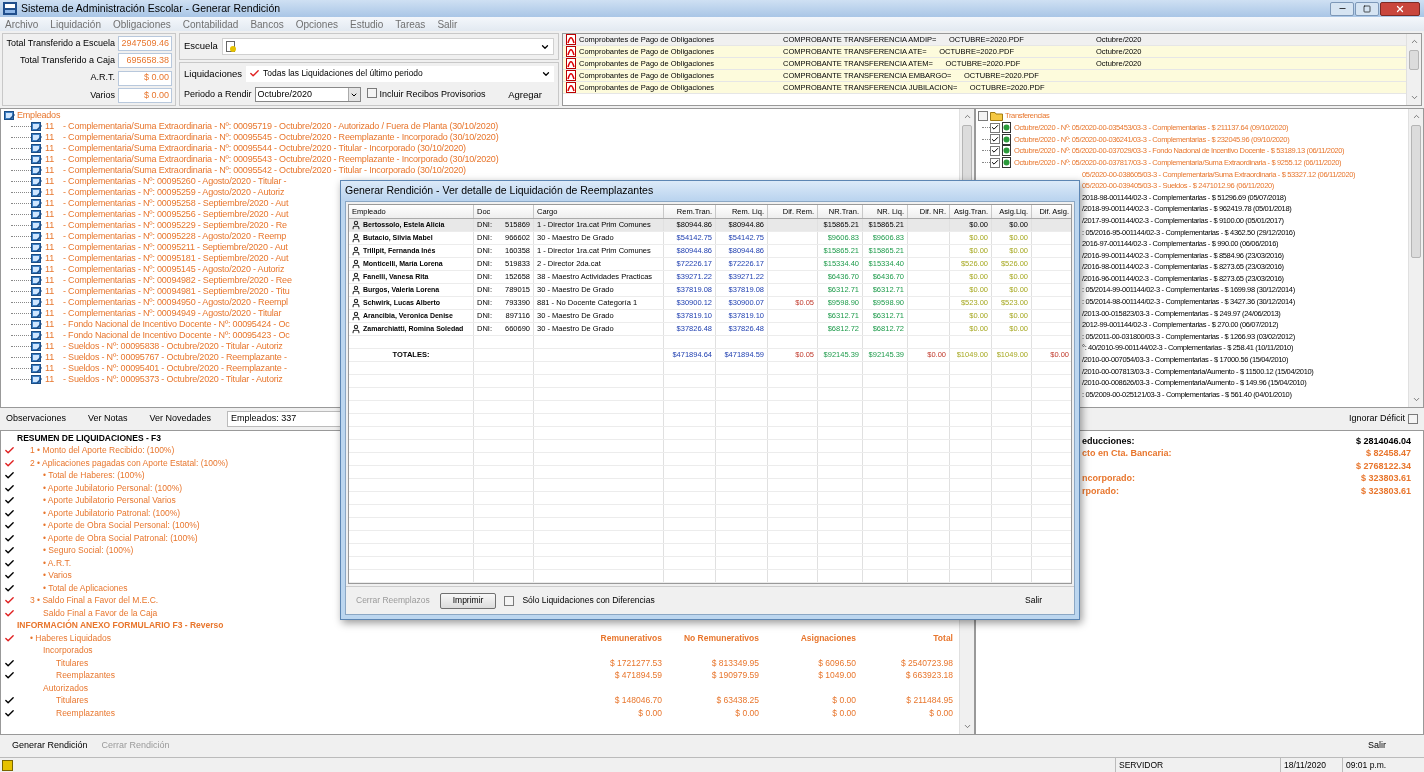 Image resolution: width=1424 pixels, height=772 pixels. Describe the element at coordinates (50, 746) in the screenshot. I see `action-button: Generar Rendición` at that location.